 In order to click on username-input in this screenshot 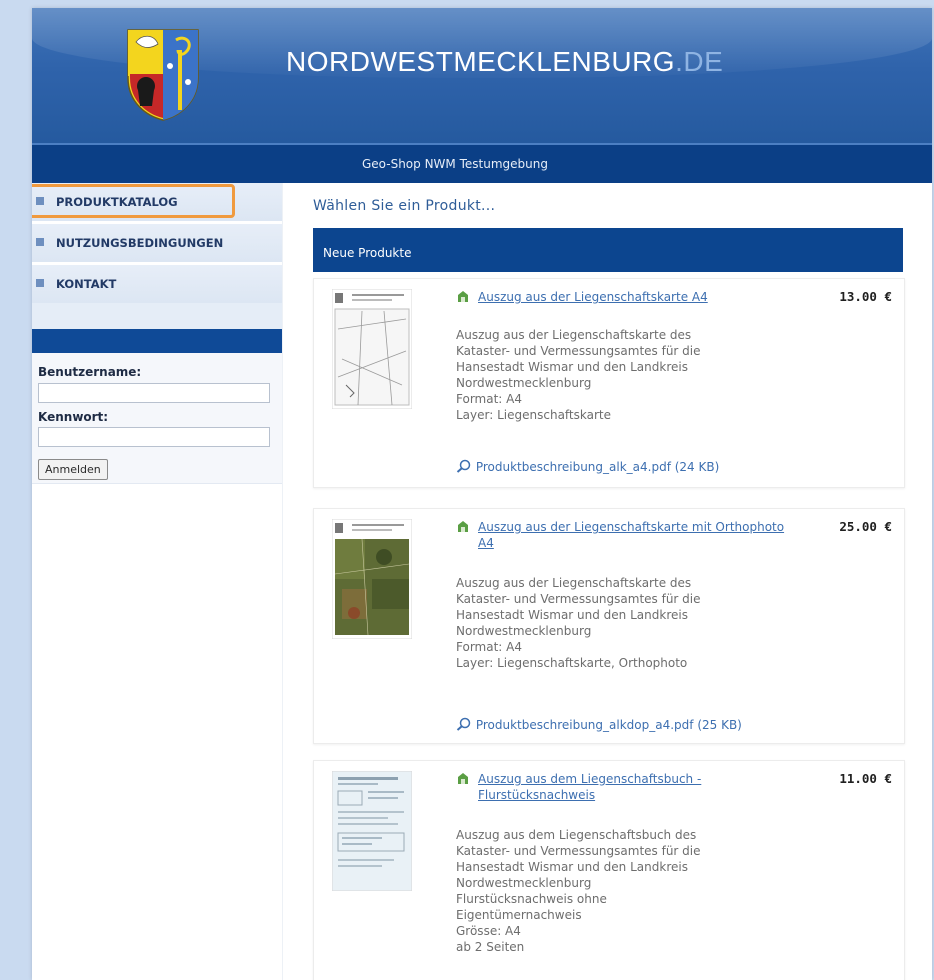, I will do `click(154, 393)`.